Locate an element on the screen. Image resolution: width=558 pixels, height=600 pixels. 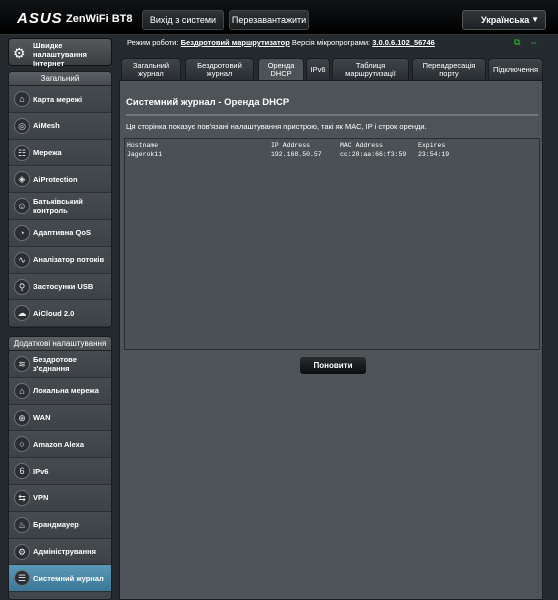
menu-item-firewall: ♨ Брандмауер is located at coordinates (60, 525).